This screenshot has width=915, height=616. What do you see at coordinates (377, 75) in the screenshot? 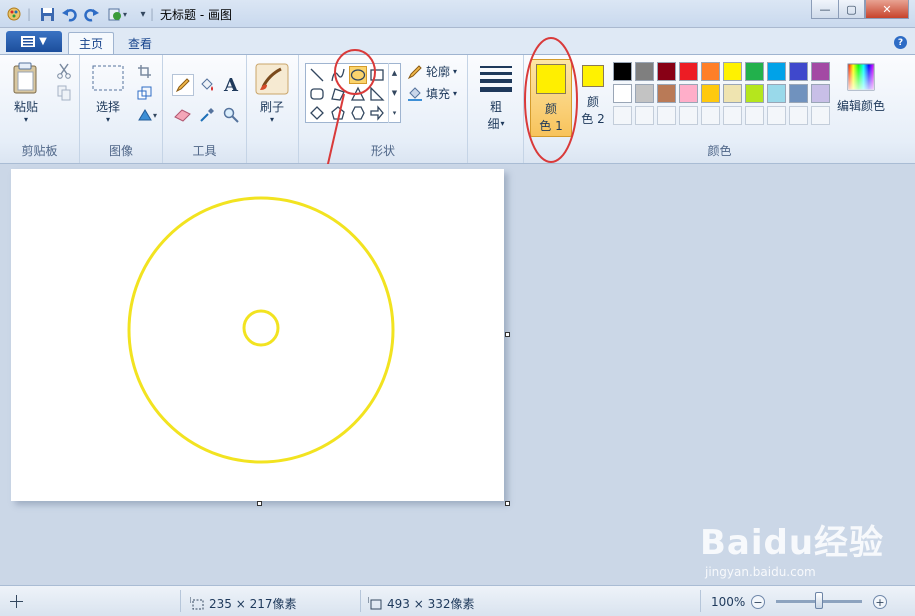
I see `rectangle-shape-icon` at bounding box center [377, 75].